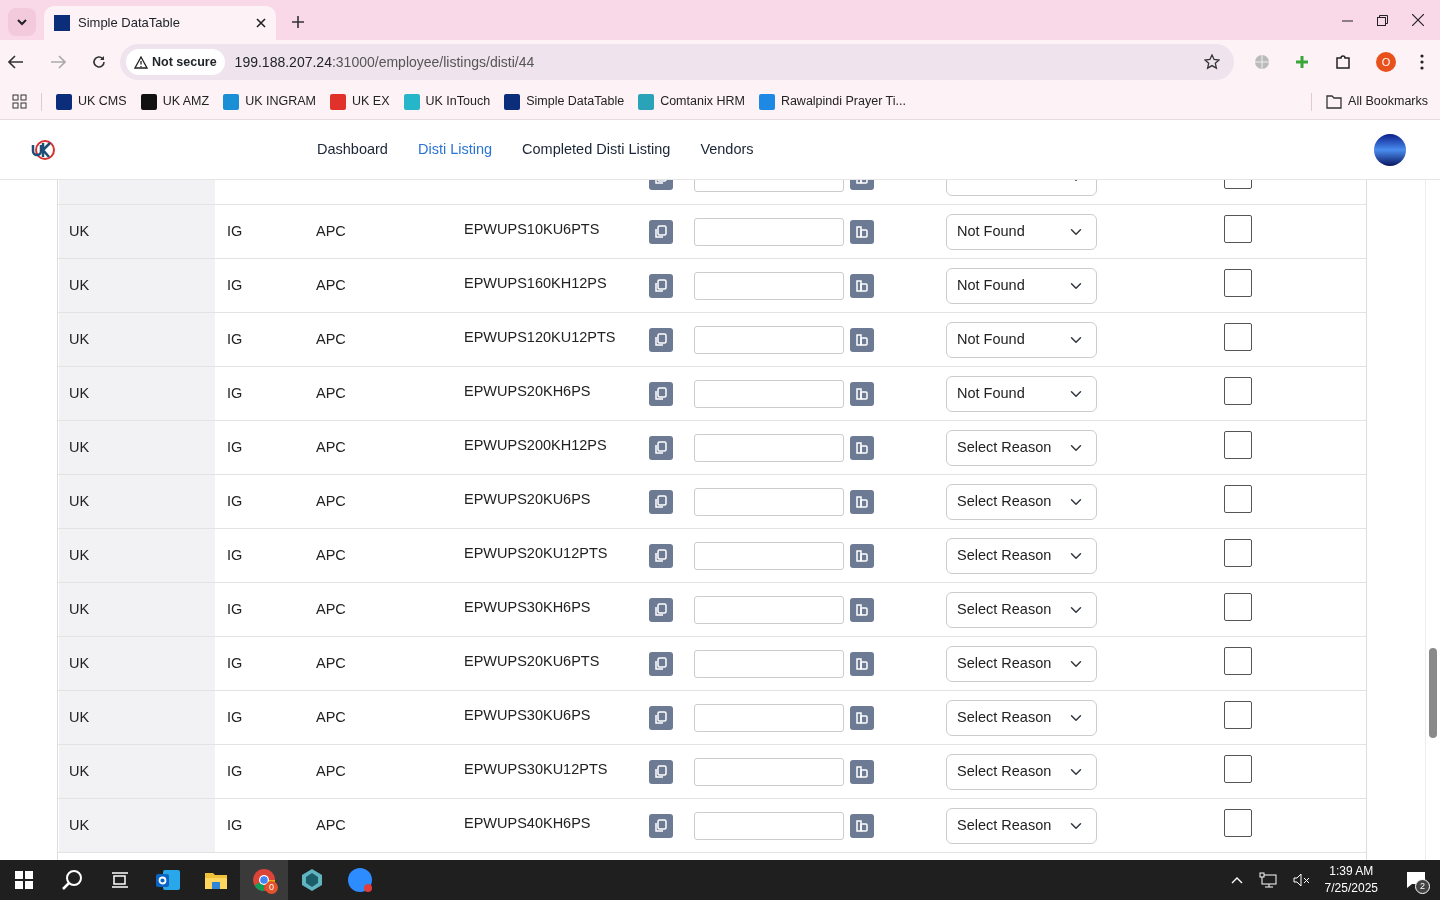 The height and width of the screenshot is (900, 1440). What do you see at coordinates (175, 101) in the screenshot?
I see `bookmark-link: UK AMZ` at bounding box center [175, 101].